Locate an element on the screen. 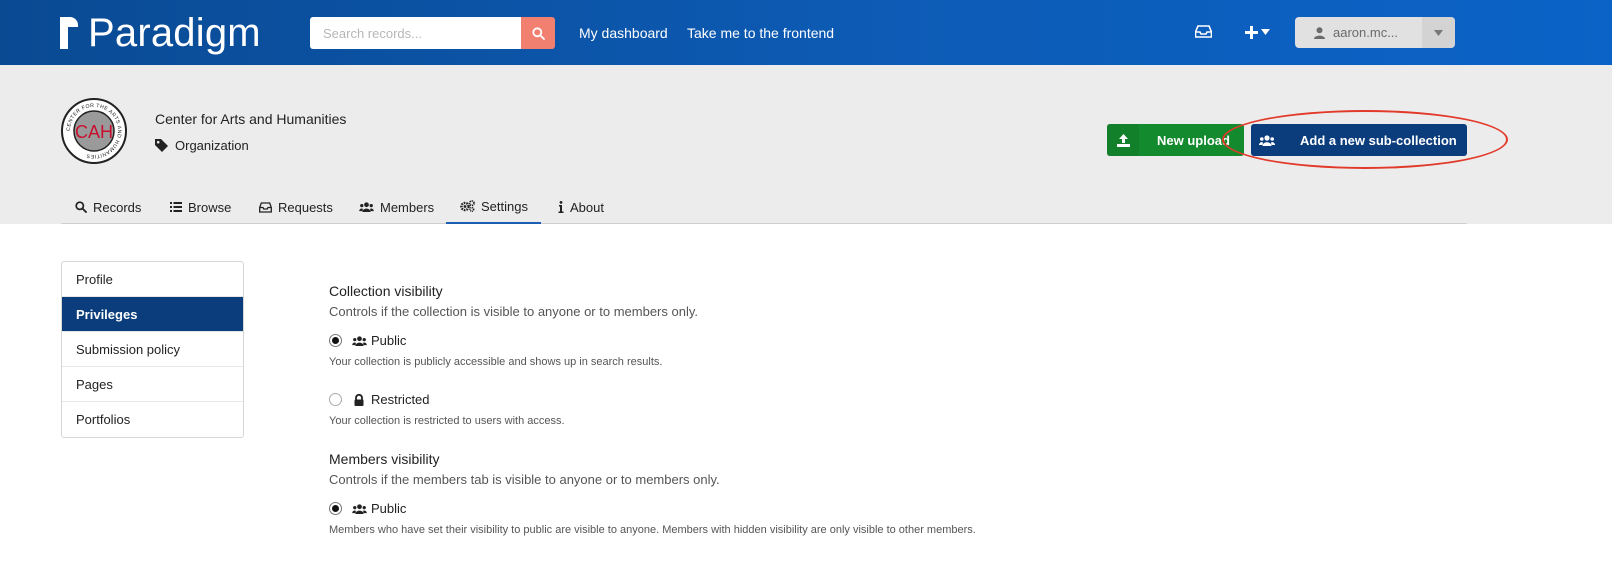  tab-settings: Settings is located at coordinates (493, 207).